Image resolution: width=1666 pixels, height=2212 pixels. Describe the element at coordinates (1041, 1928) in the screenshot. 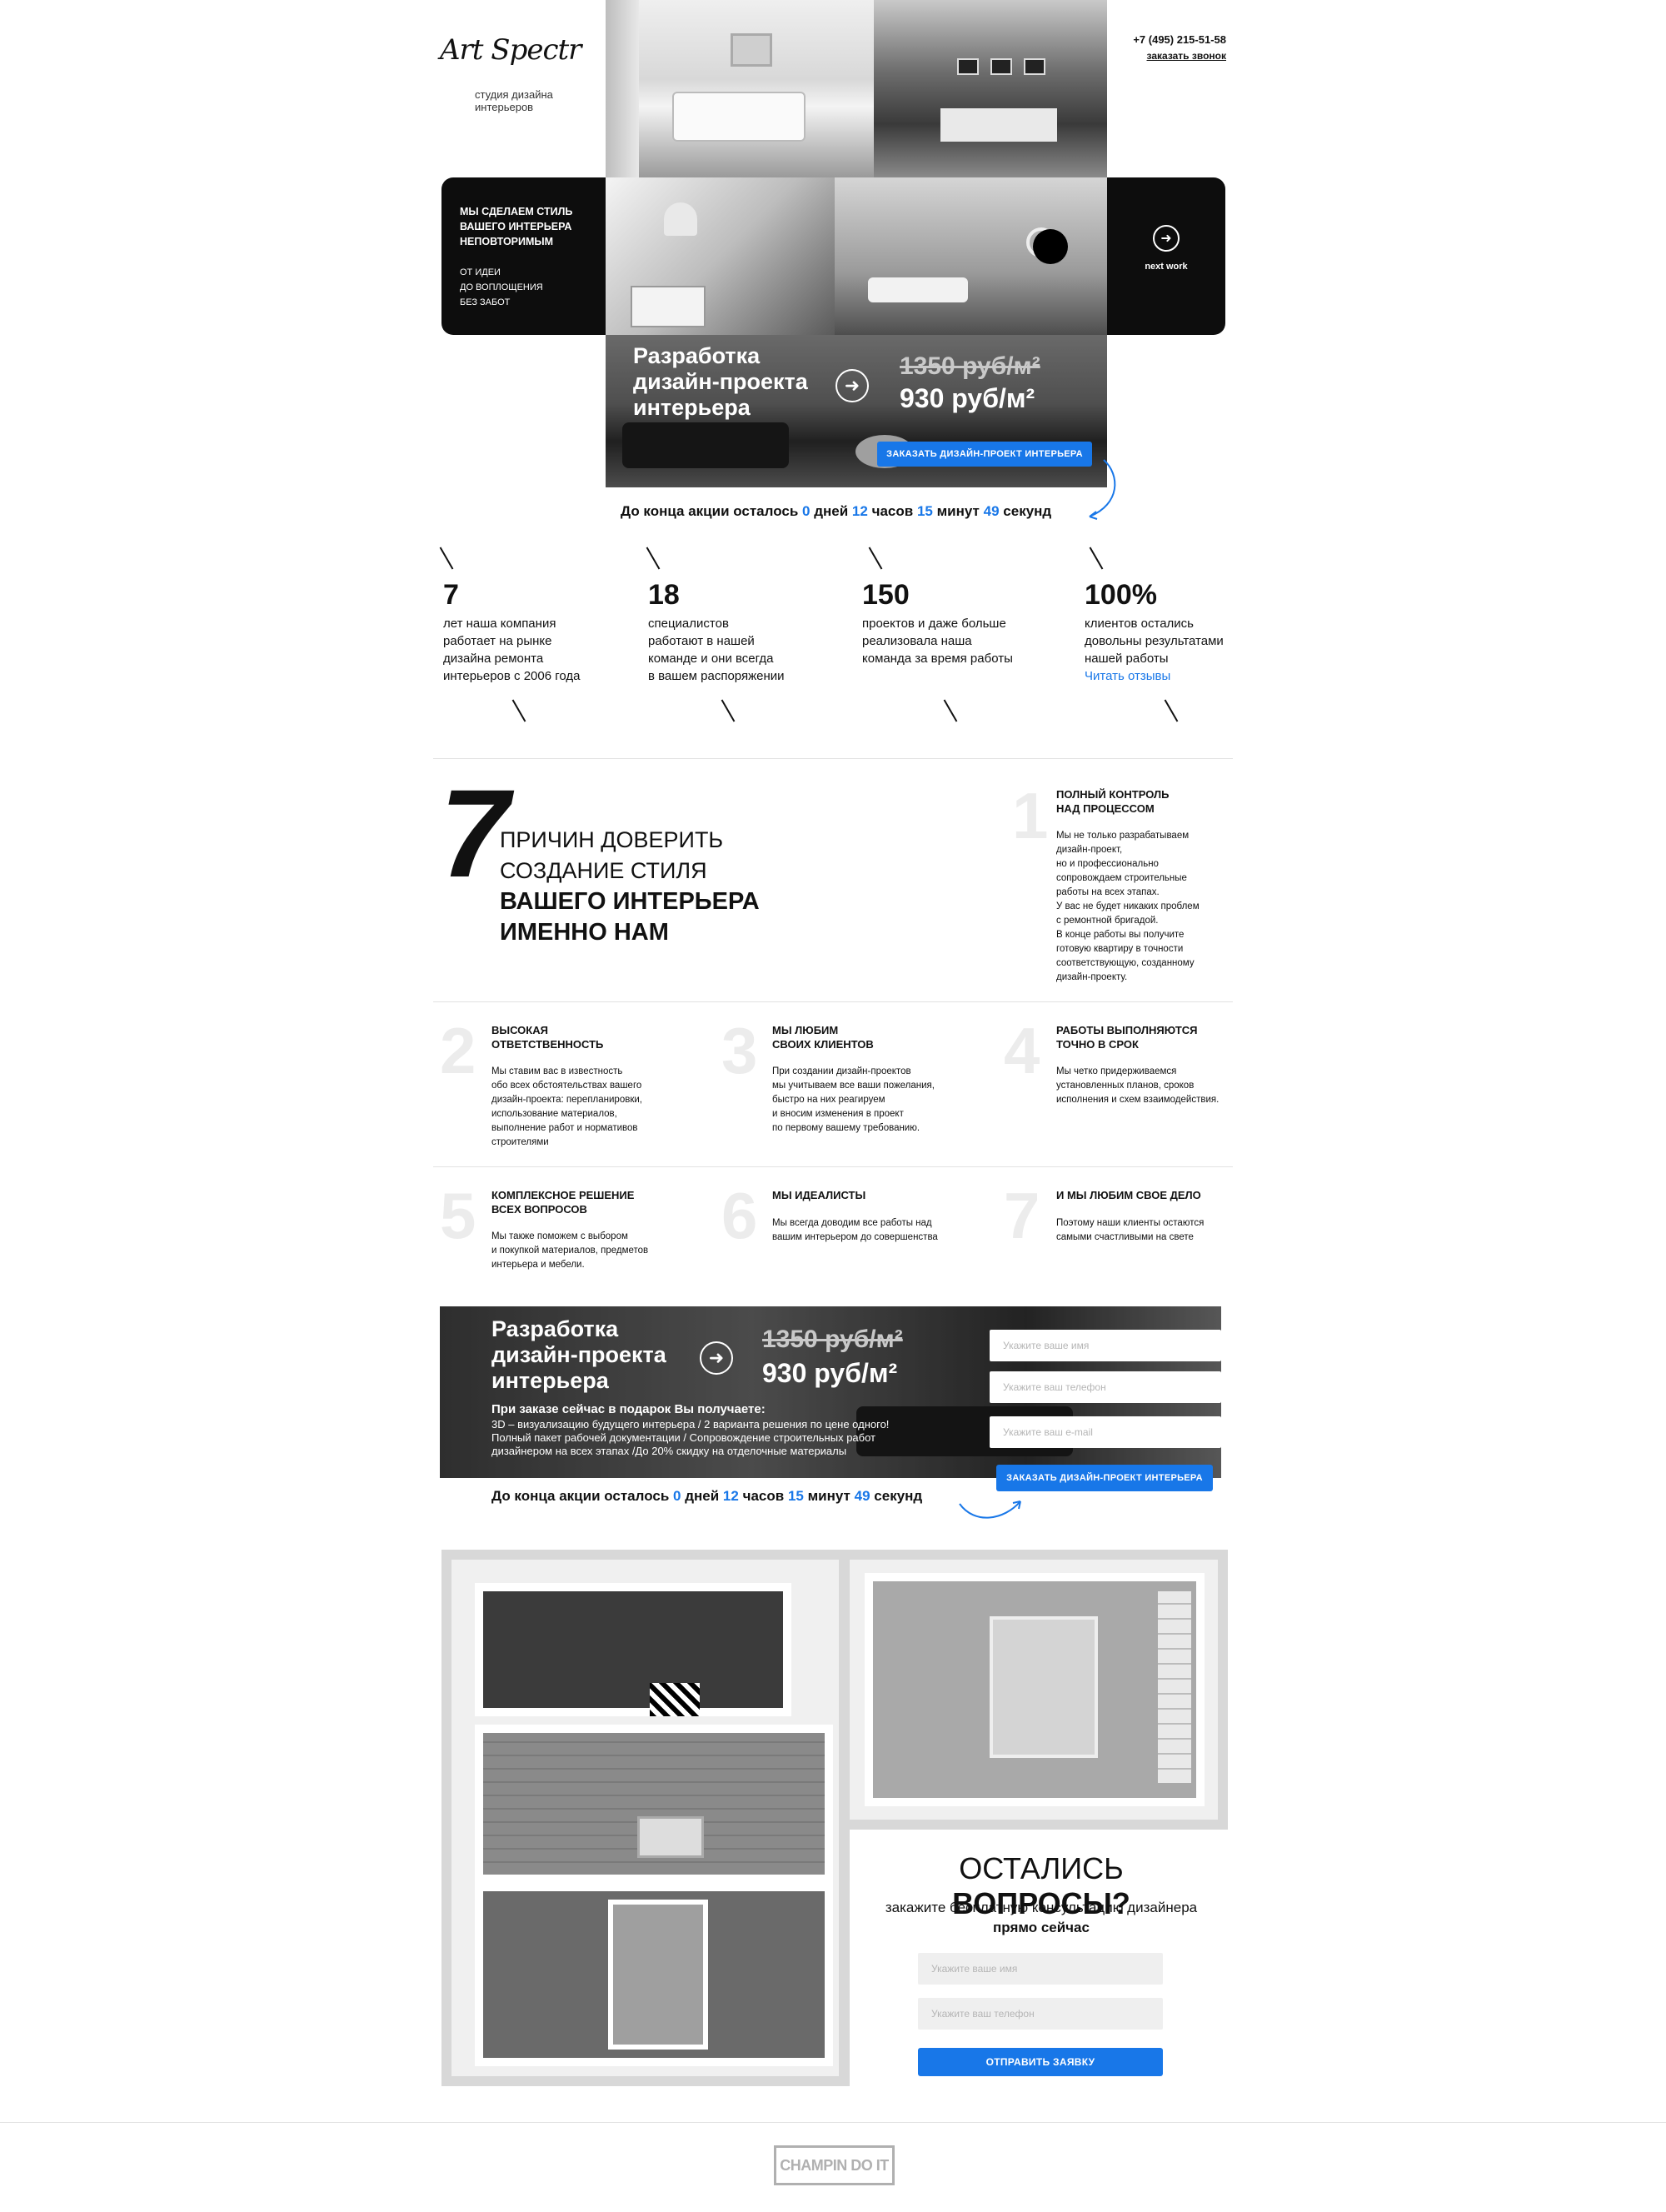

I see `questions-sub-bold: прямо сейчас` at that location.